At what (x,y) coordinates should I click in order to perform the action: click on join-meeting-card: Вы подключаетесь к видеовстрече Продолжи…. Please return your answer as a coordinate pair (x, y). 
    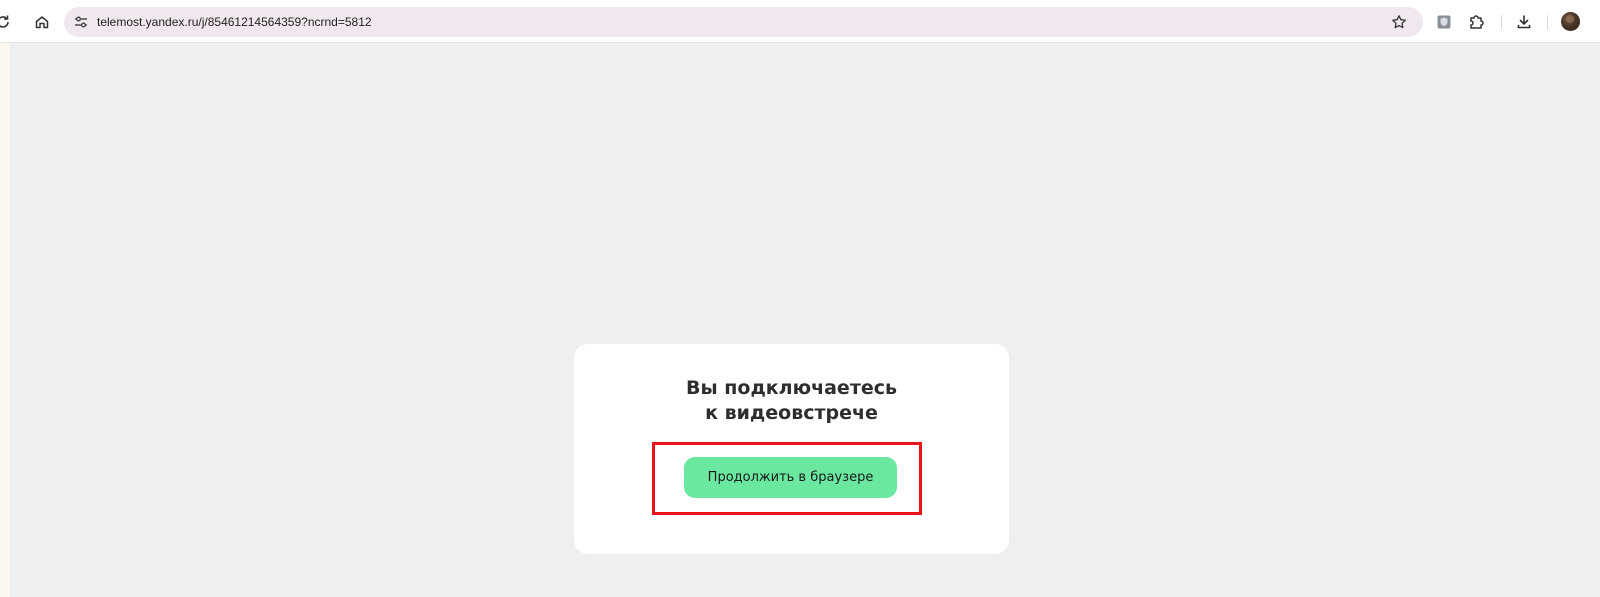
    Looking at the image, I should click on (791, 449).